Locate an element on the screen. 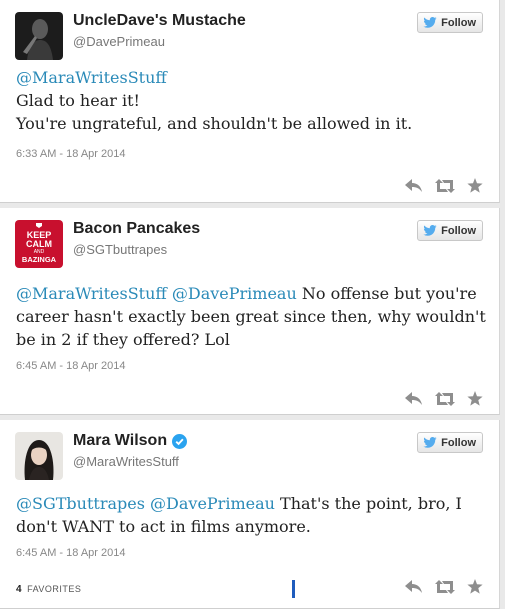 This screenshot has width=505, height=609. avatar-calm-text: CALM is located at coordinates (39, 244).